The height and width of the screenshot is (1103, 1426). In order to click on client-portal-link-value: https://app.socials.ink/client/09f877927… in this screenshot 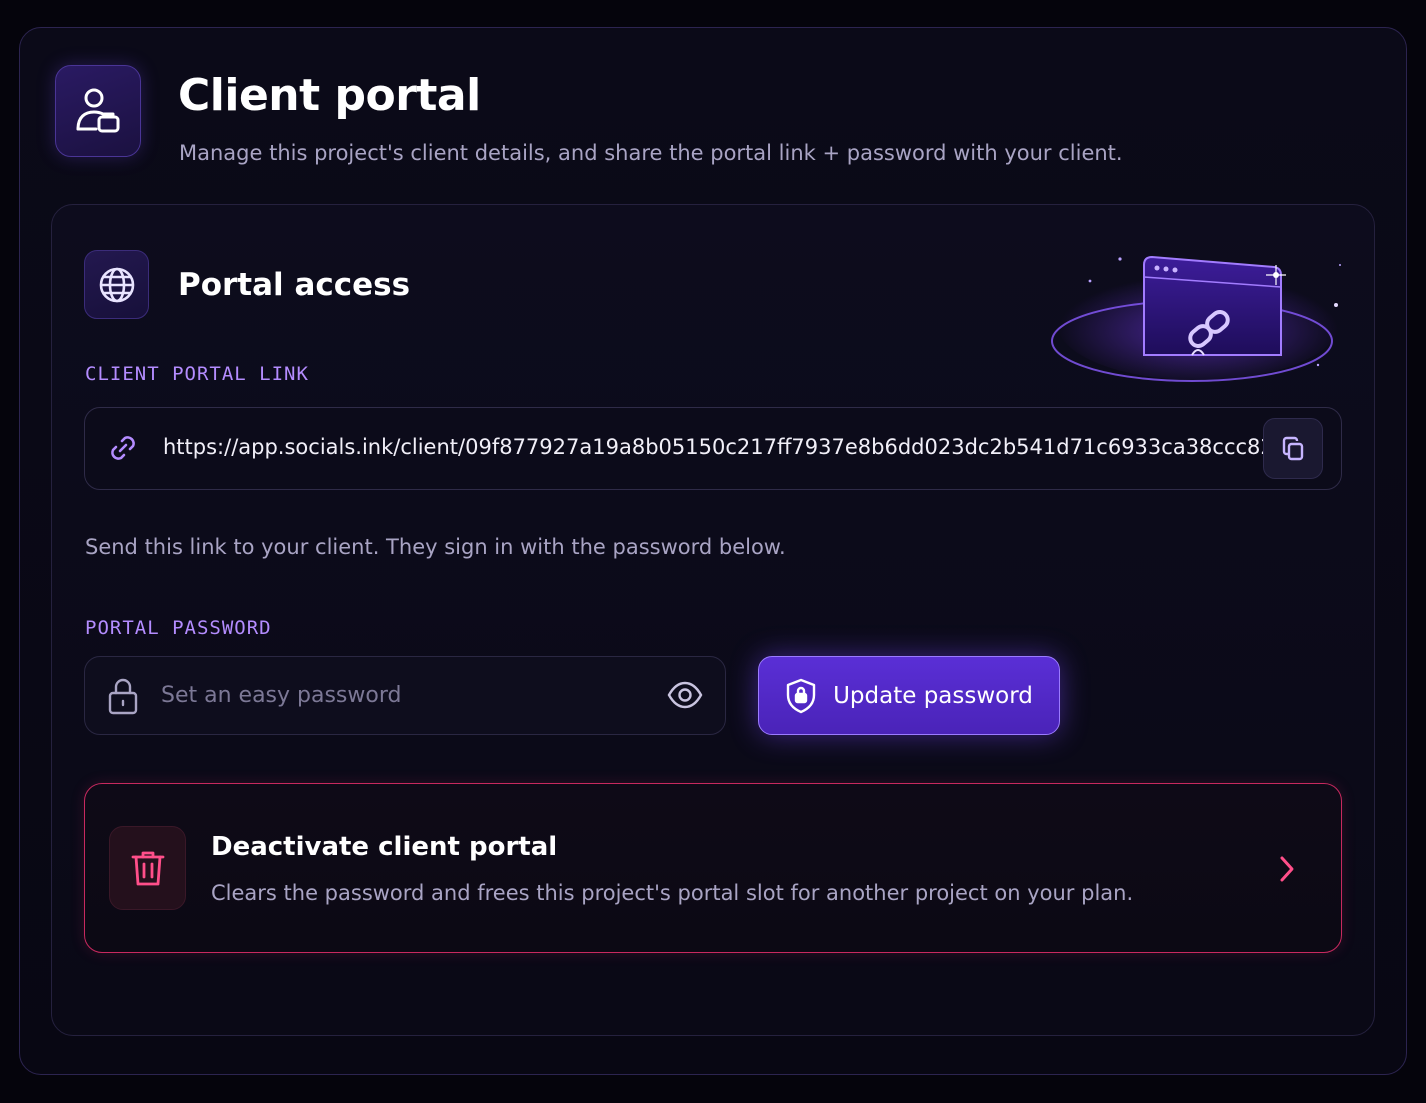, I will do `click(725, 447)`.